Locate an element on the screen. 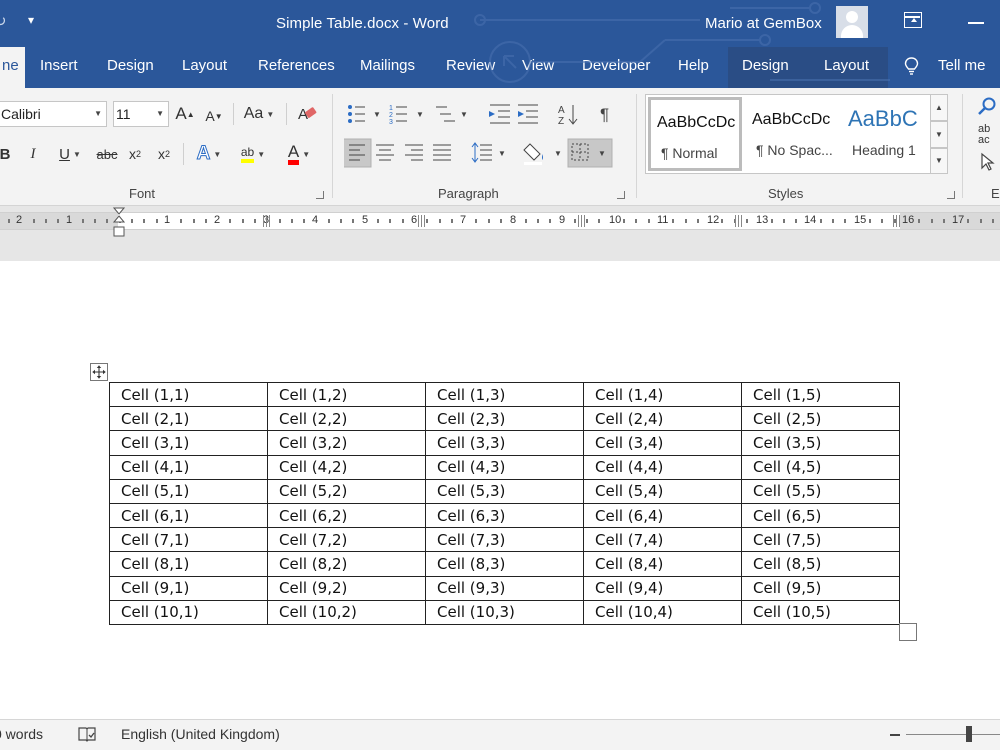 This screenshot has width=1000, height=750. table-cell: Cell (8,2) is located at coordinates (346, 564).